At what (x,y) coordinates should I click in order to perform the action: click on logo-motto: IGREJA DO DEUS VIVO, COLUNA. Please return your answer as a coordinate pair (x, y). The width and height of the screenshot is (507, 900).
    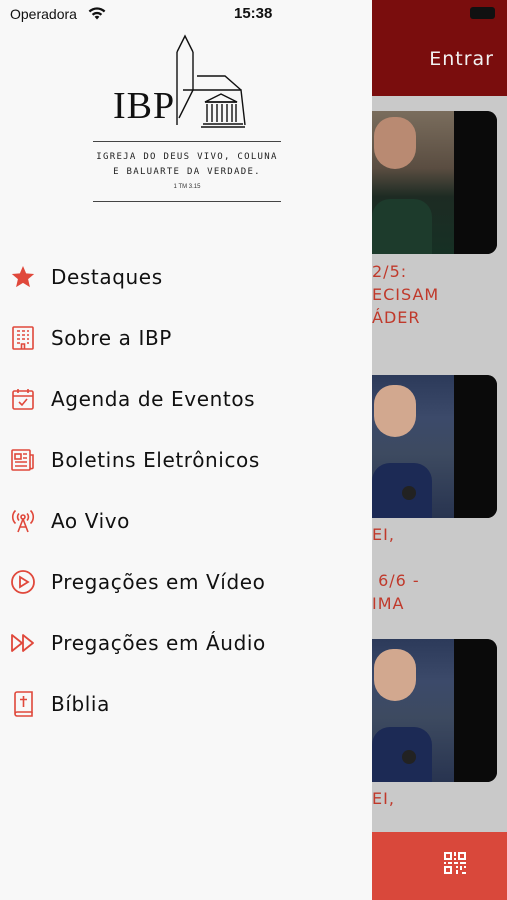
    Looking at the image, I should click on (187, 157).